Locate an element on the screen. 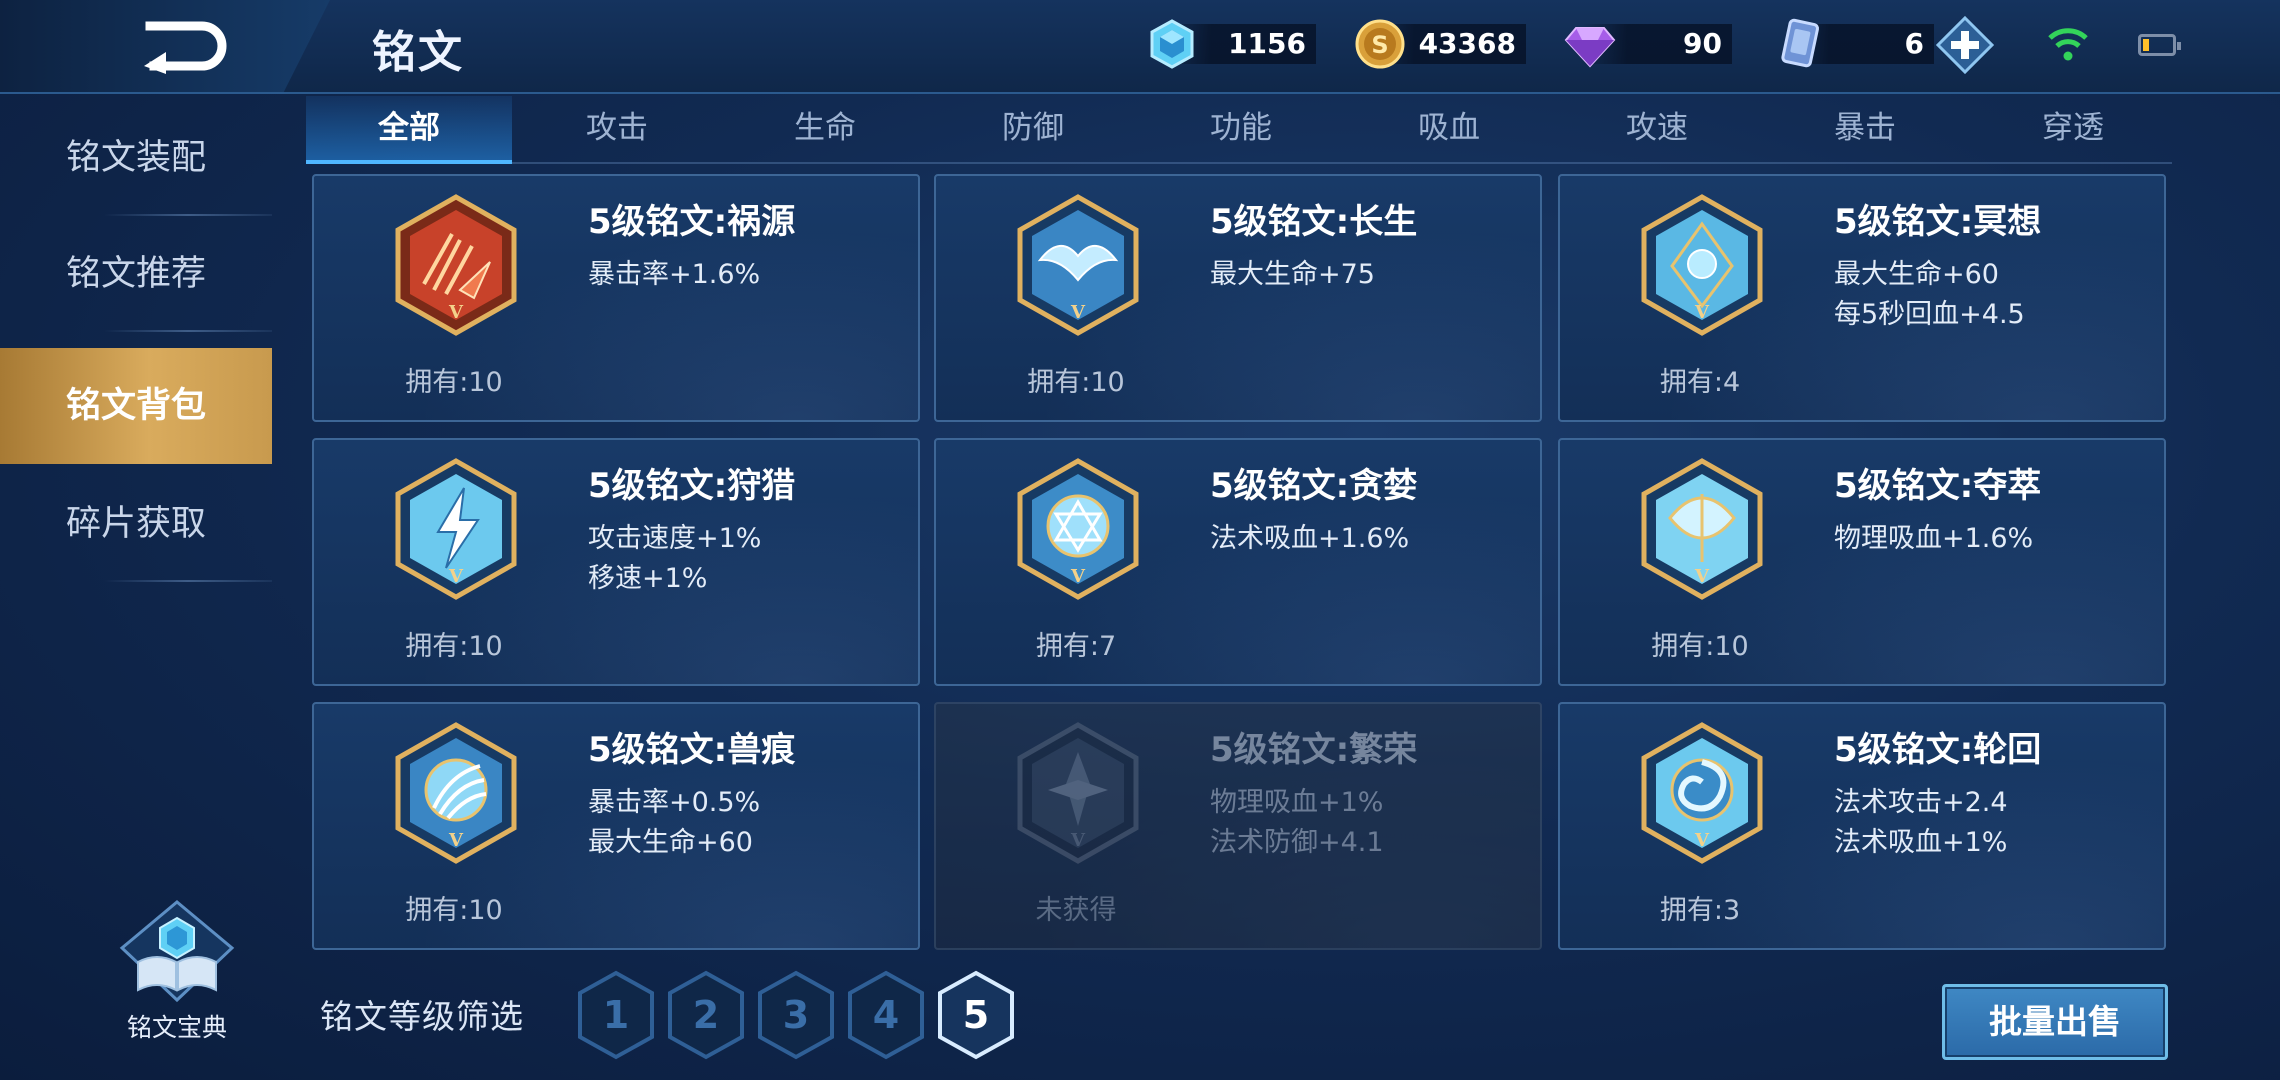 The image size is (2280, 1080). sidebar-item-label: 铭文装配 is located at coordinates (135, 158).